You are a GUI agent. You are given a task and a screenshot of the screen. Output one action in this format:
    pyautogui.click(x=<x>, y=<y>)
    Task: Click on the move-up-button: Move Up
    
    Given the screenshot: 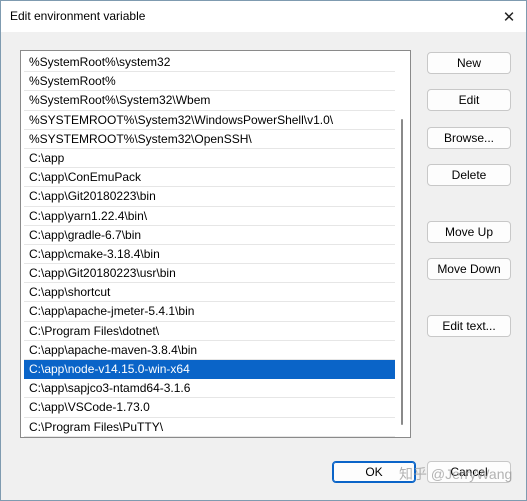 What is the action you would take?
    pyautogui.click(x=469, y=232)
    